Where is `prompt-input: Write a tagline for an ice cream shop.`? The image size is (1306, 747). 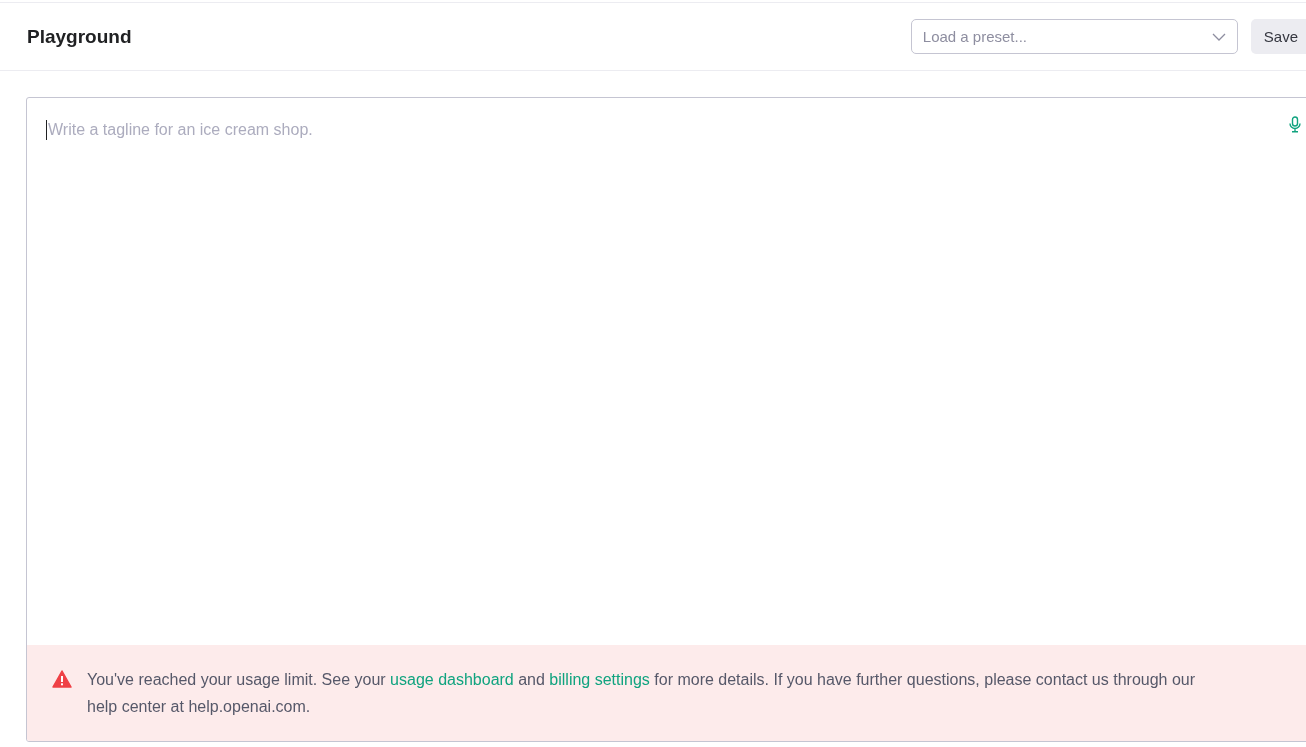
prompt-input: Write a tagline for an ice cream shop. is located at coordinates (582, 130).